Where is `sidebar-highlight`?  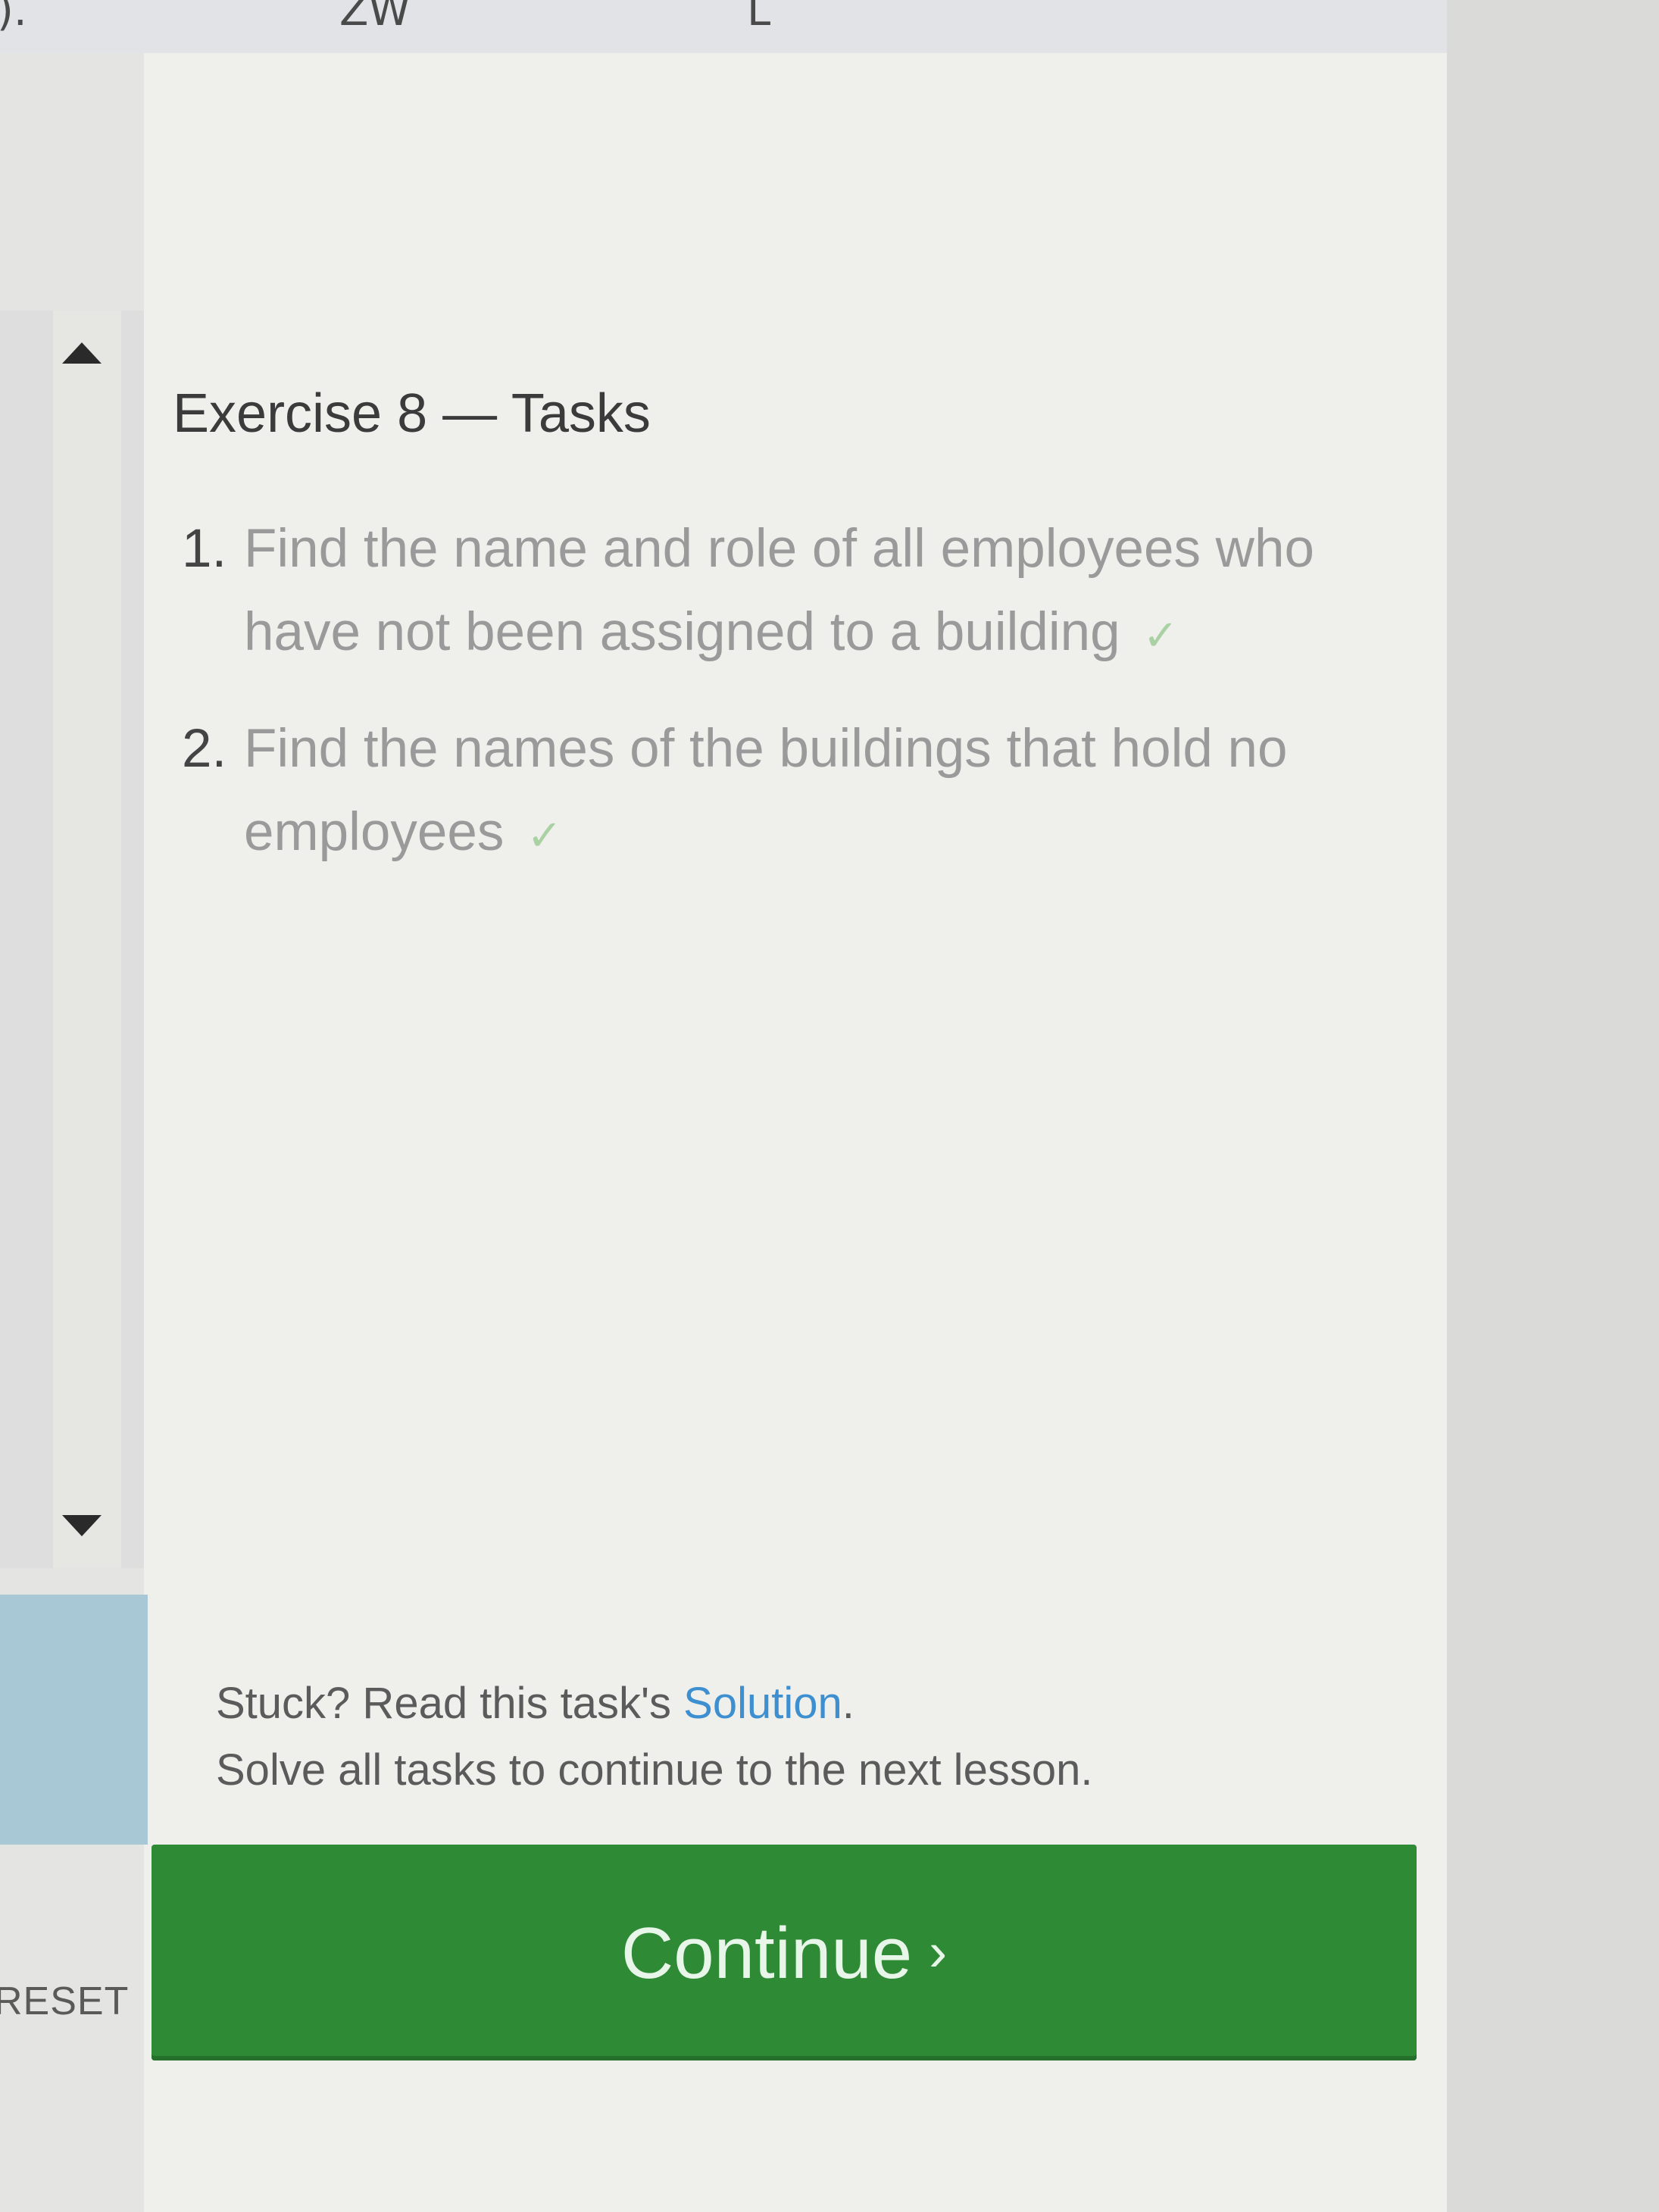
sidebar-highlight is located at coordinates (74, 1720).